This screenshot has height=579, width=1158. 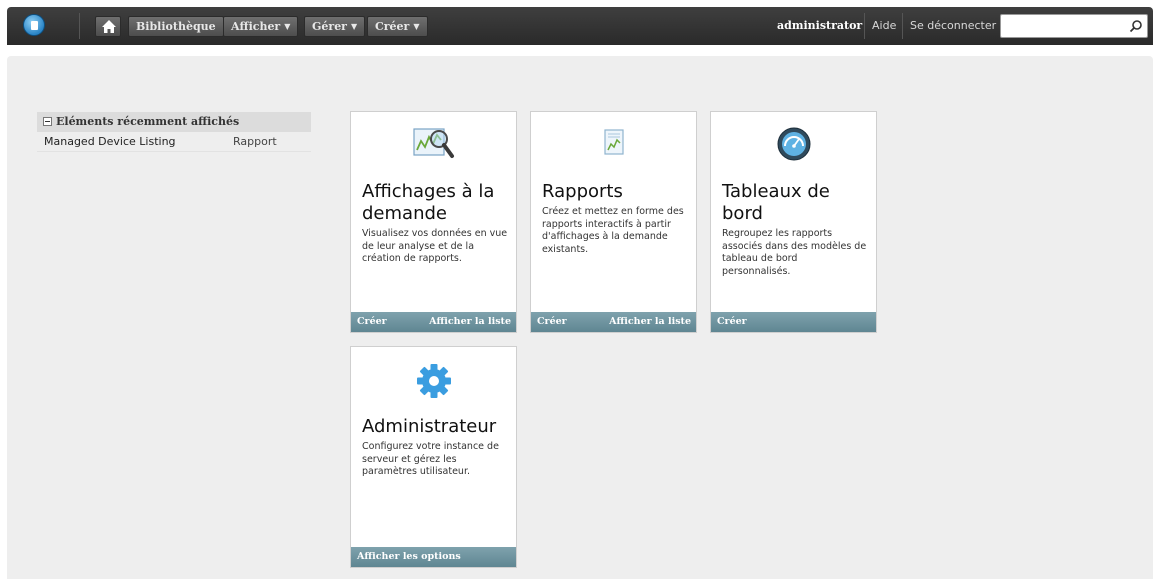 I want to click on home-button, so click(x=108, y=26).